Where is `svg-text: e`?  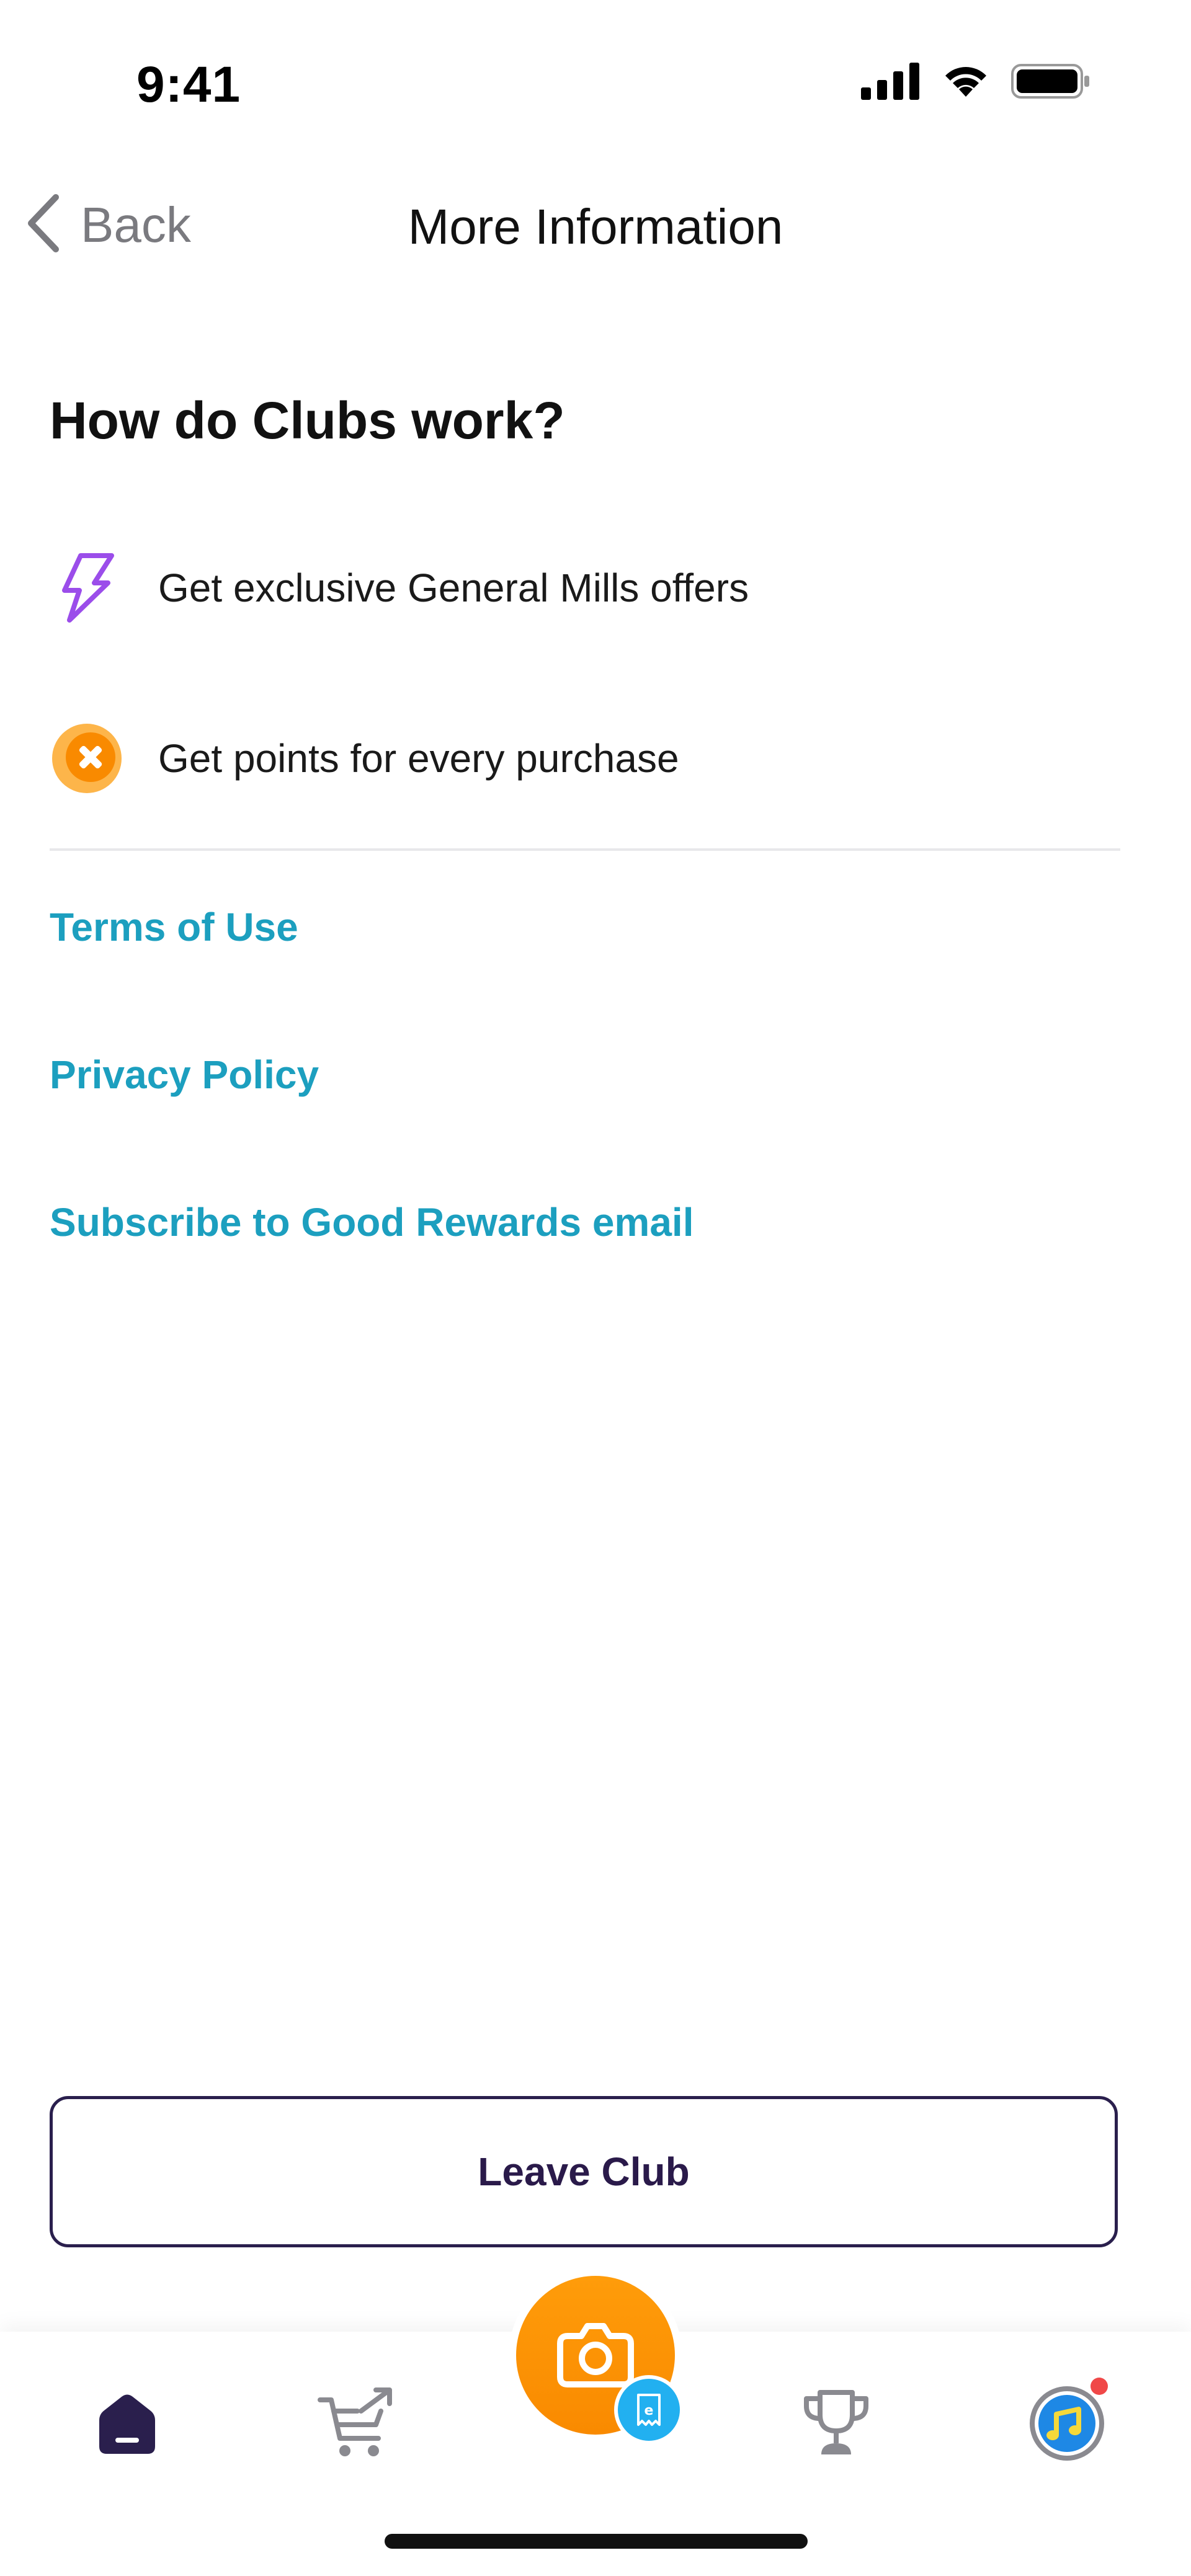
svg-text: e is located at coordinates (650, 2410).